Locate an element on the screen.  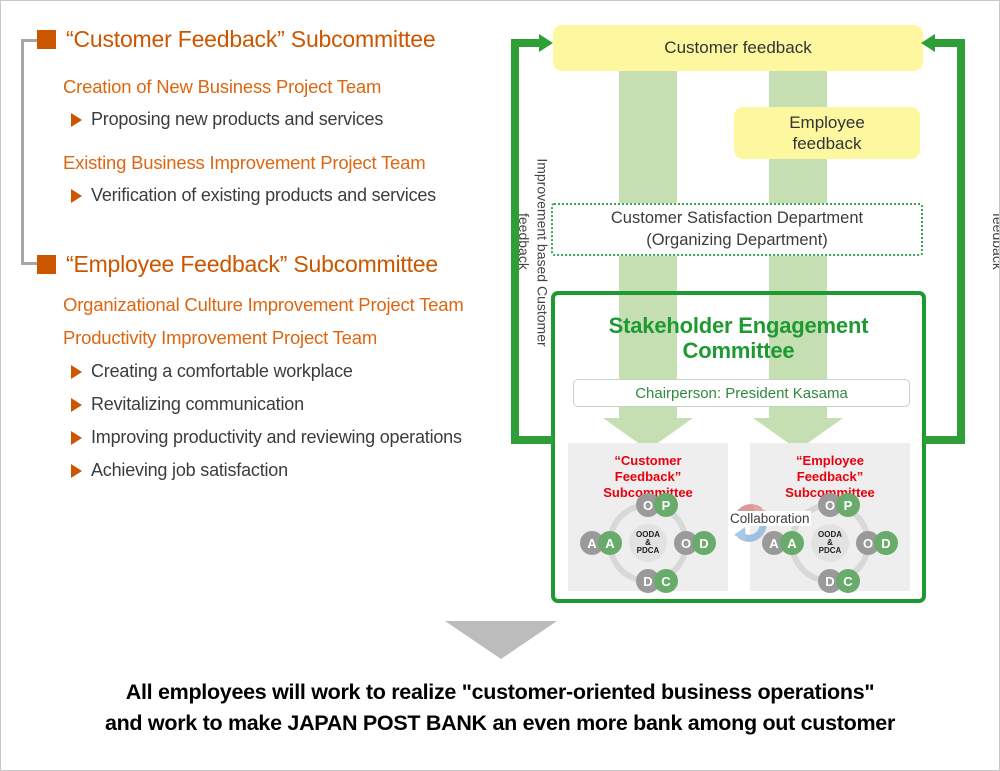
customer-feedback-label: Customer feedback is located at coordinates (738, 48).